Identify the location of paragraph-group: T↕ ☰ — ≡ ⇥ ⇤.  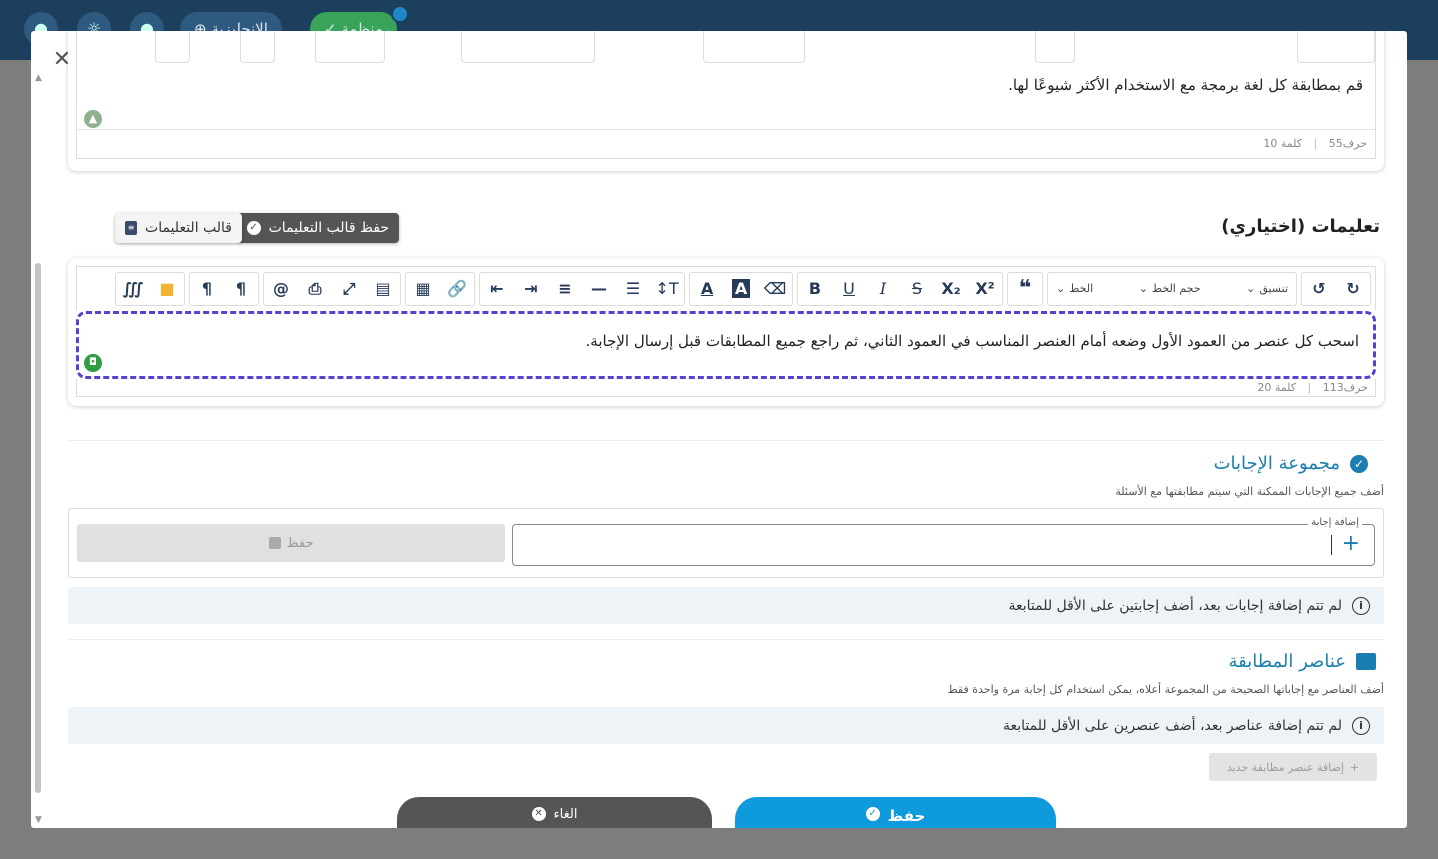
(582, 288).